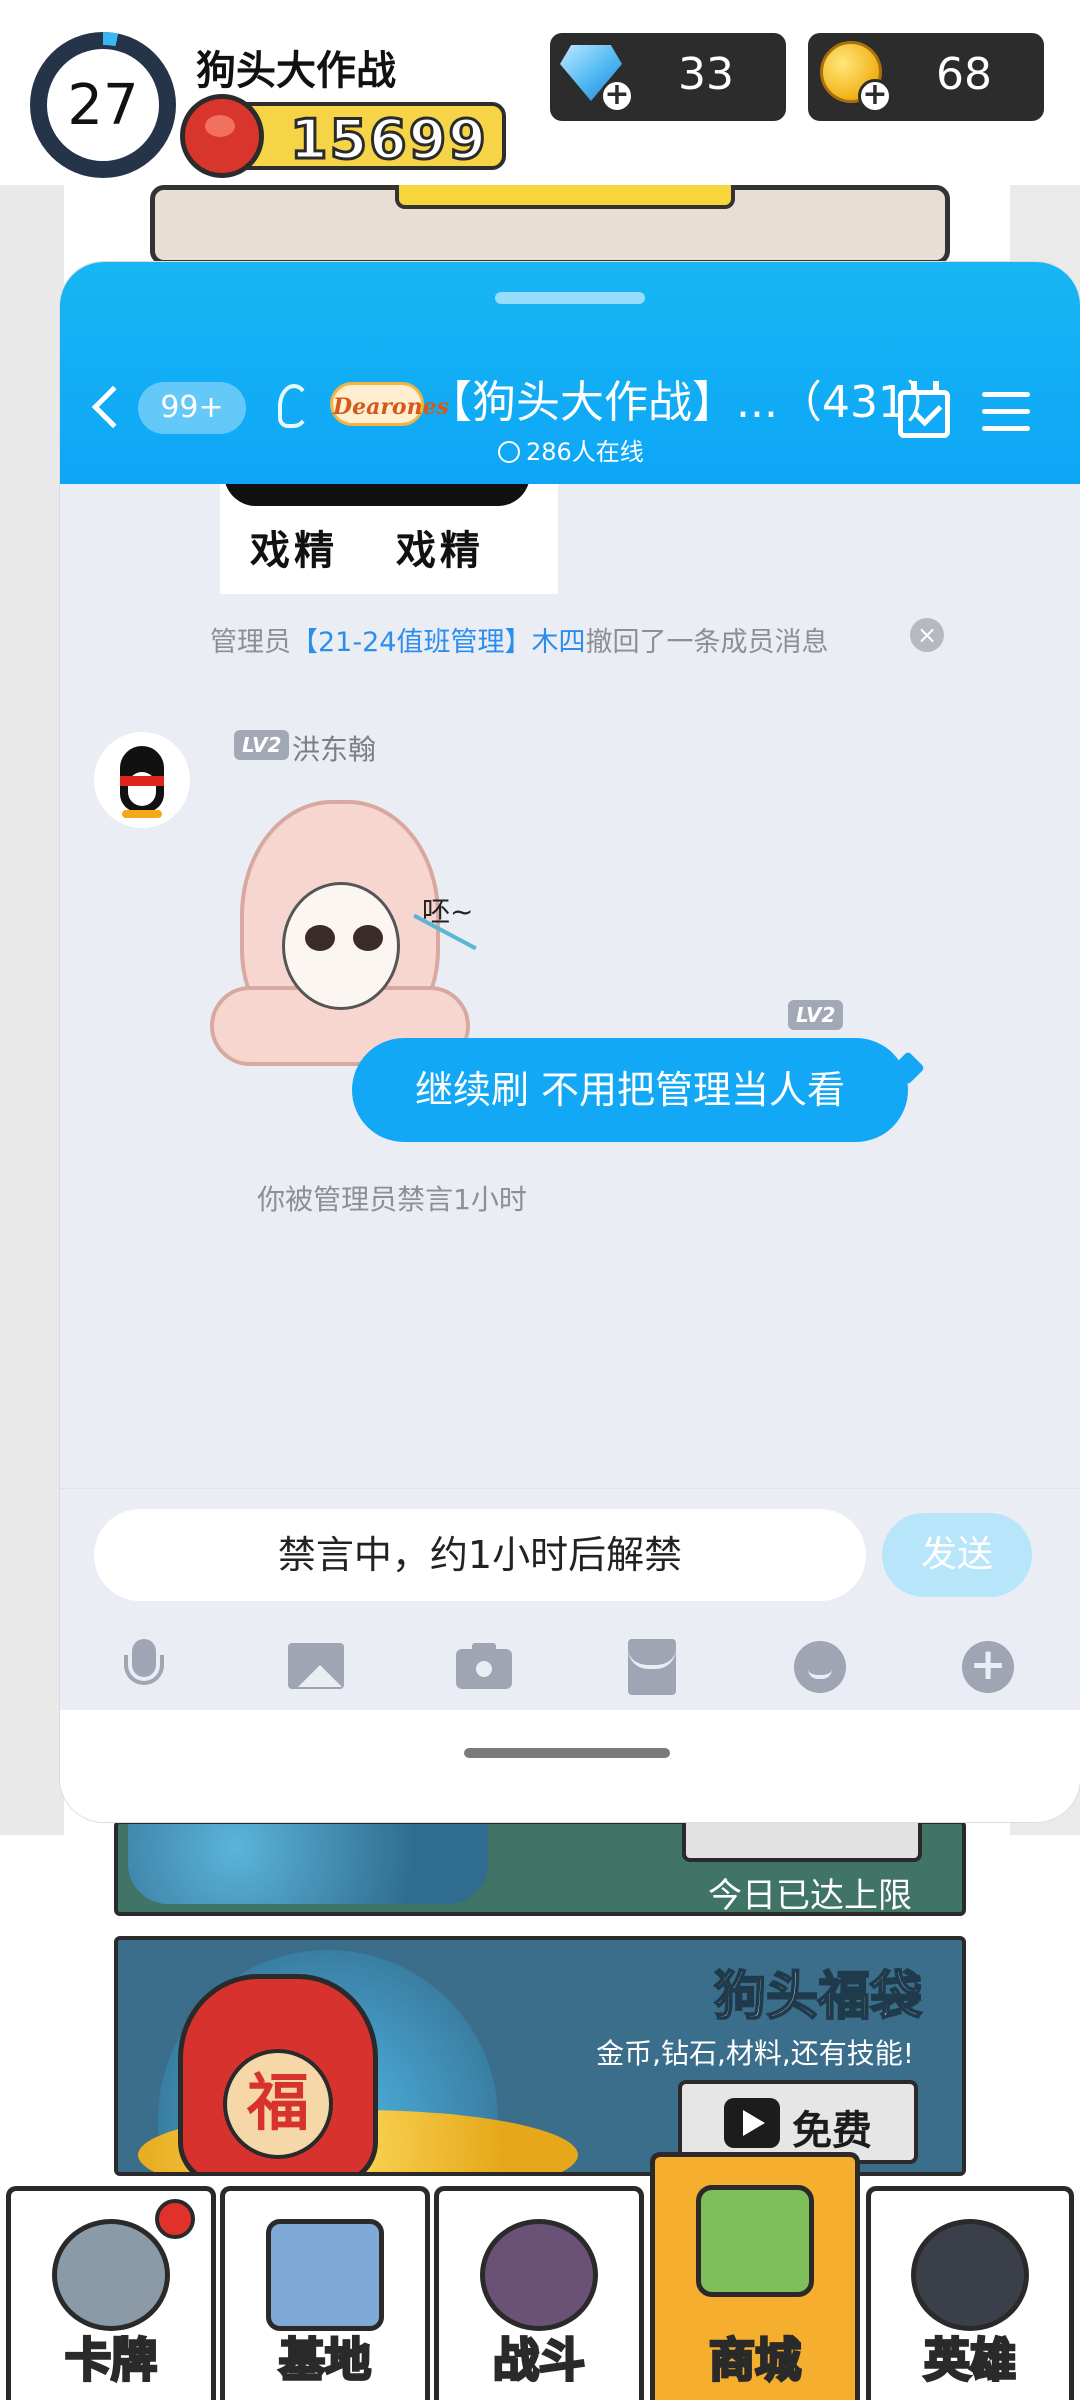 This screenshot has width=1080, height=2400. I want to click on chat-header: 99+ Dearones 【狗头大作战】...（431） 286人在线, so click(570, 373).